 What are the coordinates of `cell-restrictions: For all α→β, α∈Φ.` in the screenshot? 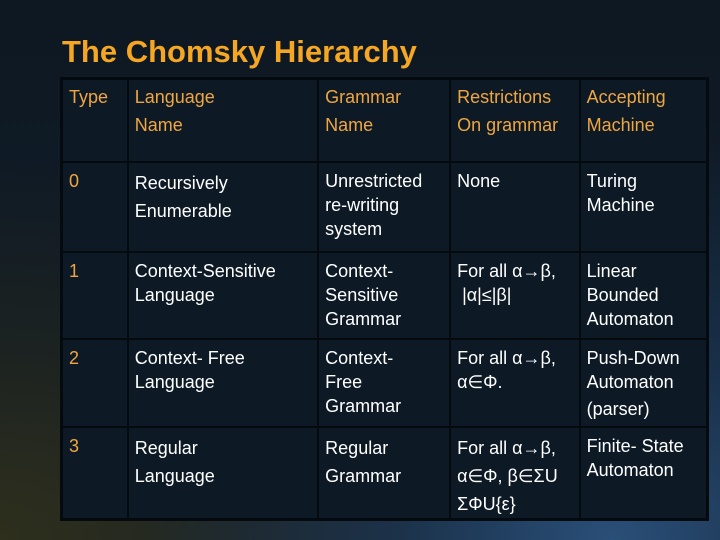 It's located at (515, 382).